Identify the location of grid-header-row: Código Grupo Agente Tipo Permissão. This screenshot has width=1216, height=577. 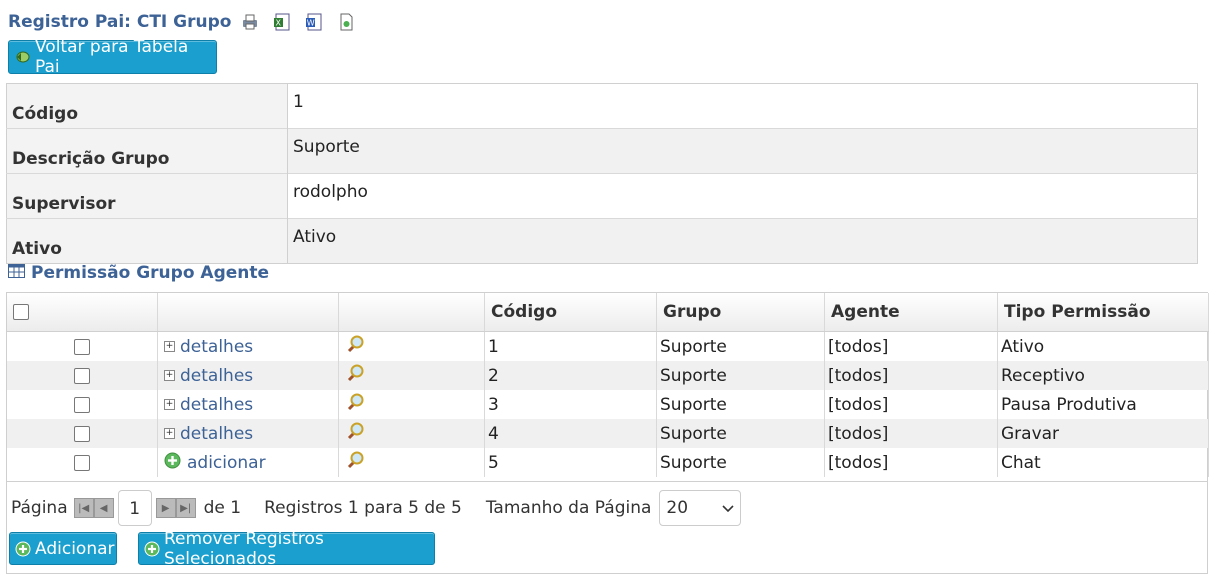
(608, 312).